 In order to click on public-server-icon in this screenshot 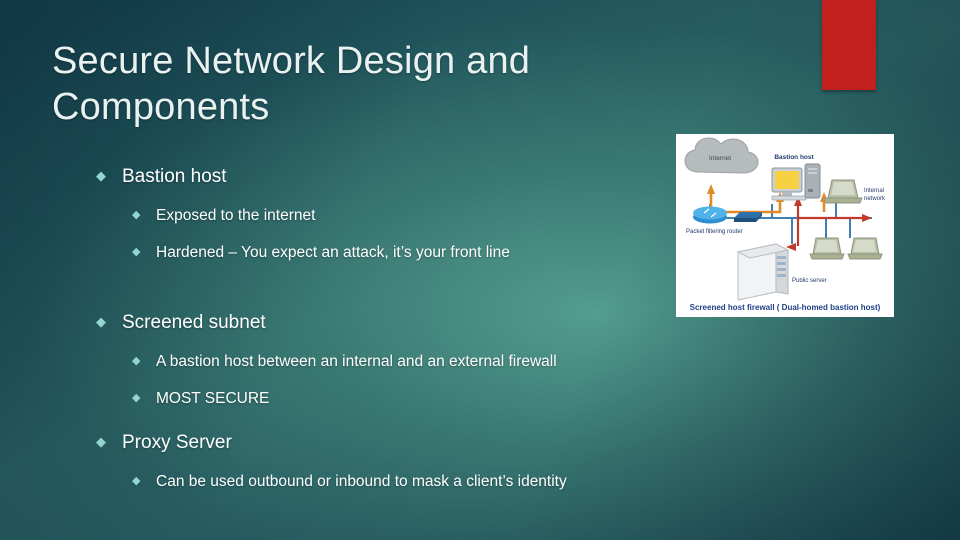, I will do `click(763, 272)`.